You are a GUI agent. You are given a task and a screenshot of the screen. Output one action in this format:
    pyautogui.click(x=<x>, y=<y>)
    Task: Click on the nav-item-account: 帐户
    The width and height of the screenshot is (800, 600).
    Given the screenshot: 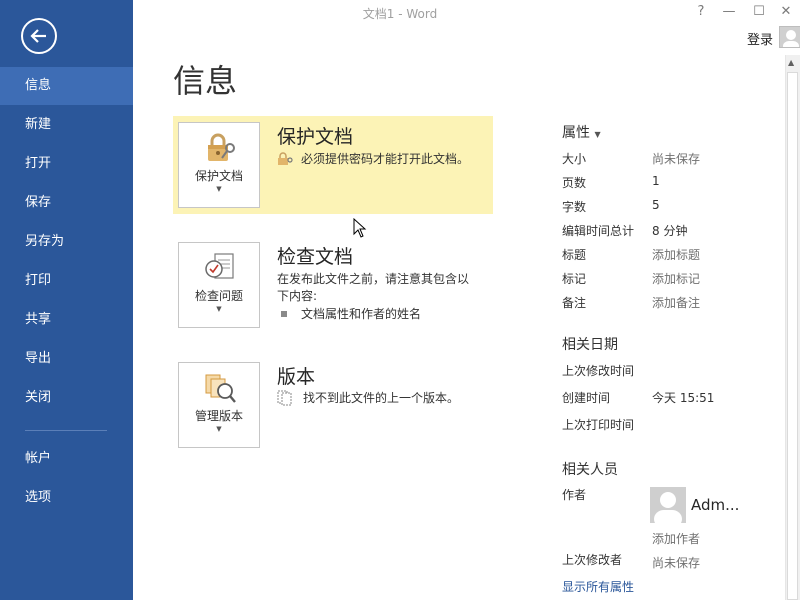 What is the action you would take?
    pyautogui.click(x=66, y=459)
    